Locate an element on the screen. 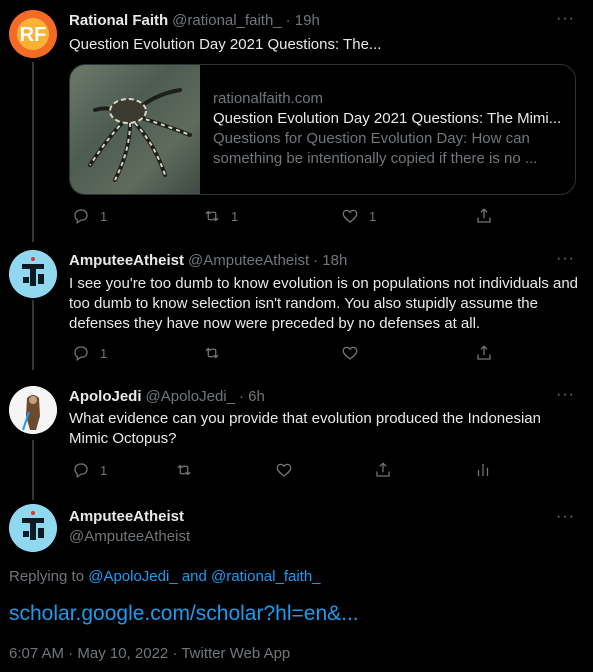 This screenshot has height=672, width=593. display-name: ApoloJedi is located at coordinates (105, 396).